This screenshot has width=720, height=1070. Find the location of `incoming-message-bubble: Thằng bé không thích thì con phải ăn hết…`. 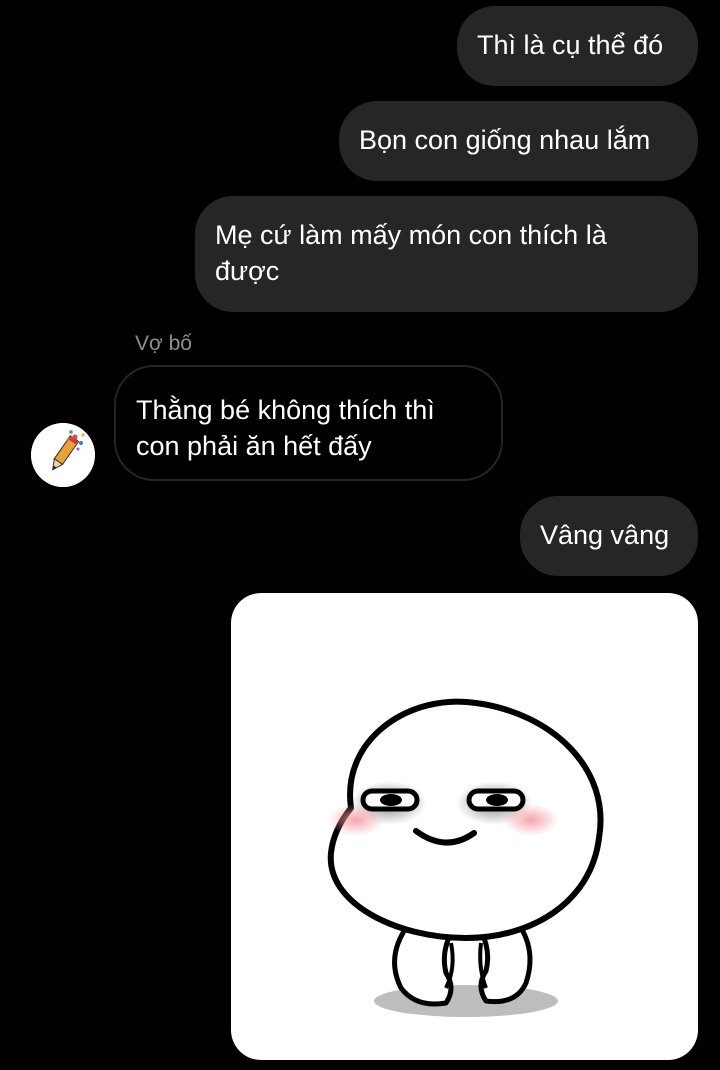

incoming-message-bubble: Thằng bé không thích thì con phải ăn hết… is located at coordinates (308, 423).